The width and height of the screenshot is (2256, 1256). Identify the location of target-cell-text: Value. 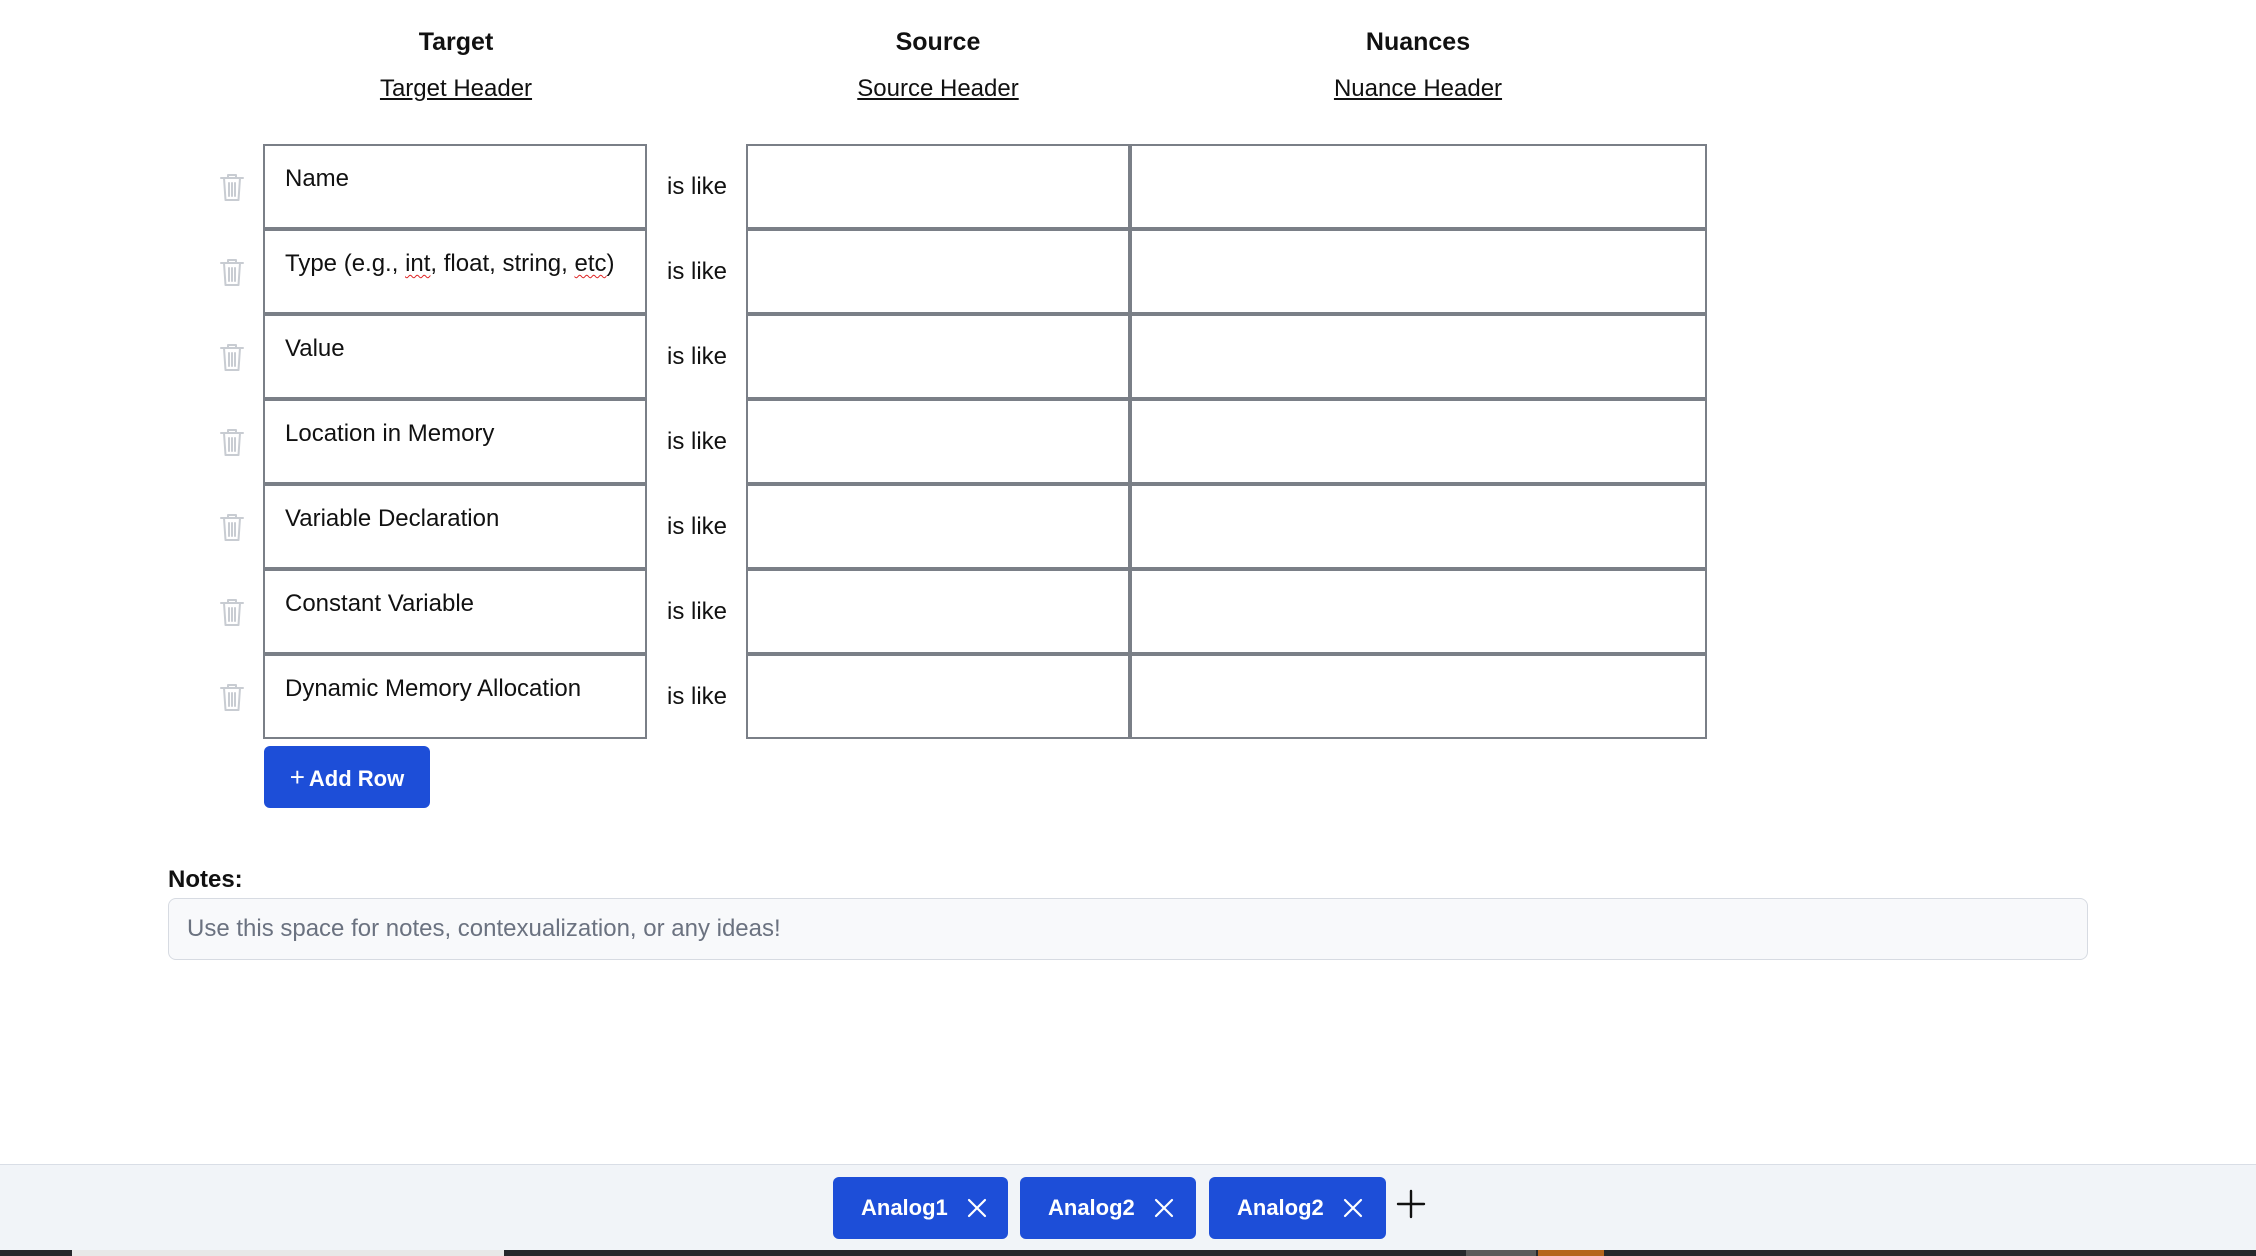
(315, 348).